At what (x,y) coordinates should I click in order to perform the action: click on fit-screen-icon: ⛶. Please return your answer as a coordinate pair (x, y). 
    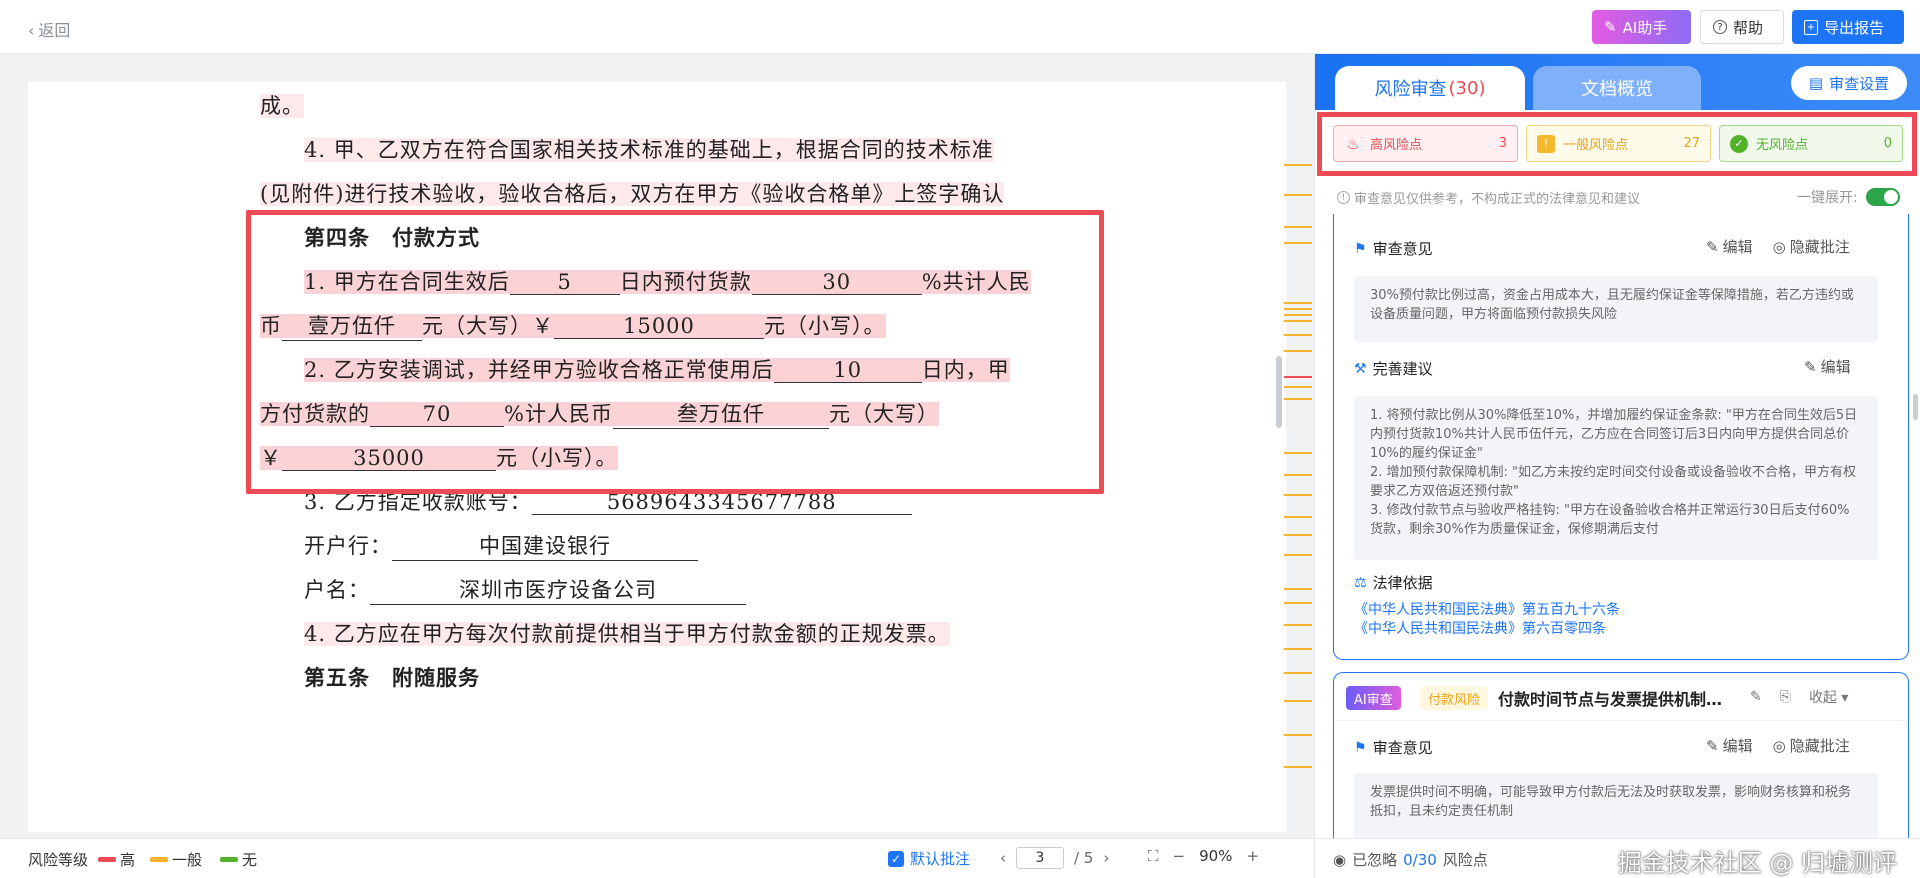
    Looking at the image, I should click on (1153, 856).